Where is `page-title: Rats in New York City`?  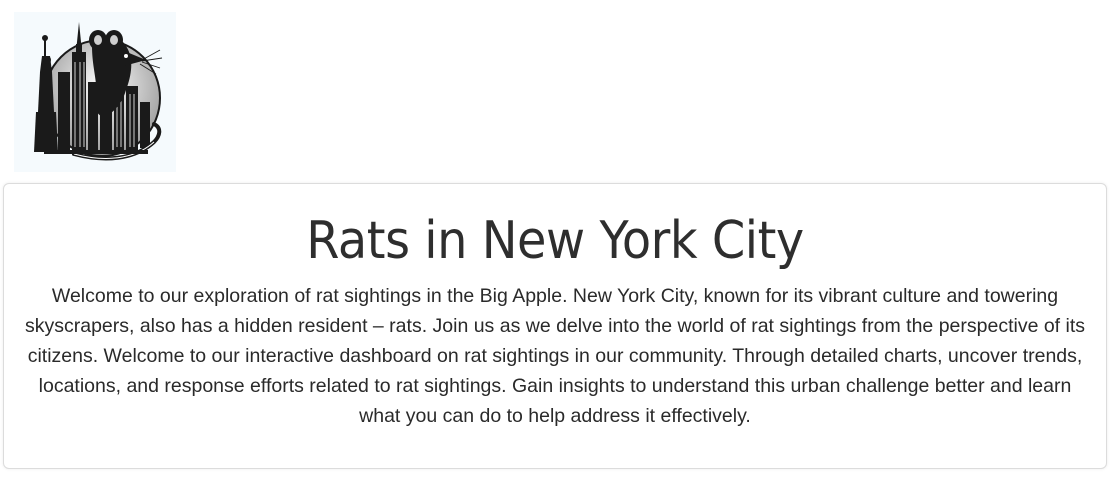
page-title: Rats in New York City is located at coordinates (555, 241).